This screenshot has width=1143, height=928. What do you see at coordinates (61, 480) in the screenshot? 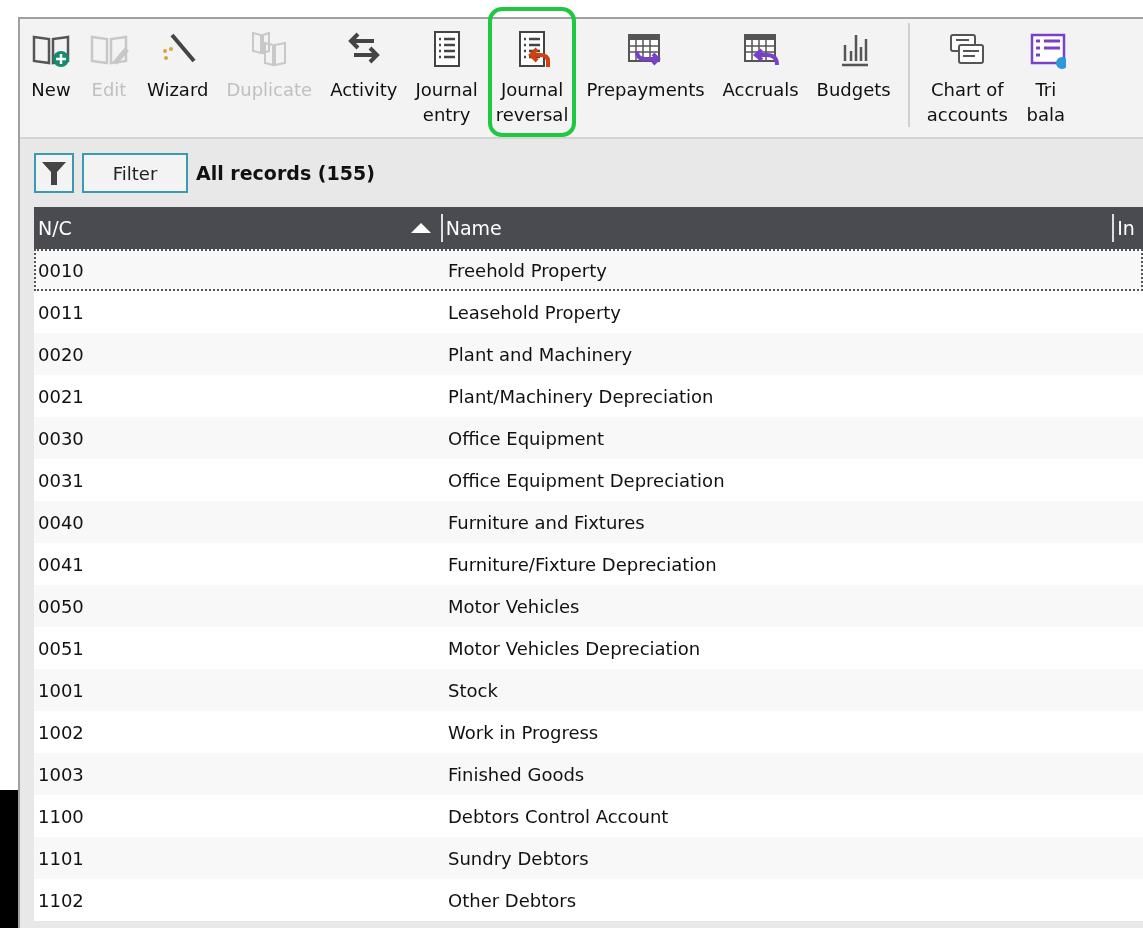
I see `nc-cell-text: 0031` at bounding box center [61, 480].